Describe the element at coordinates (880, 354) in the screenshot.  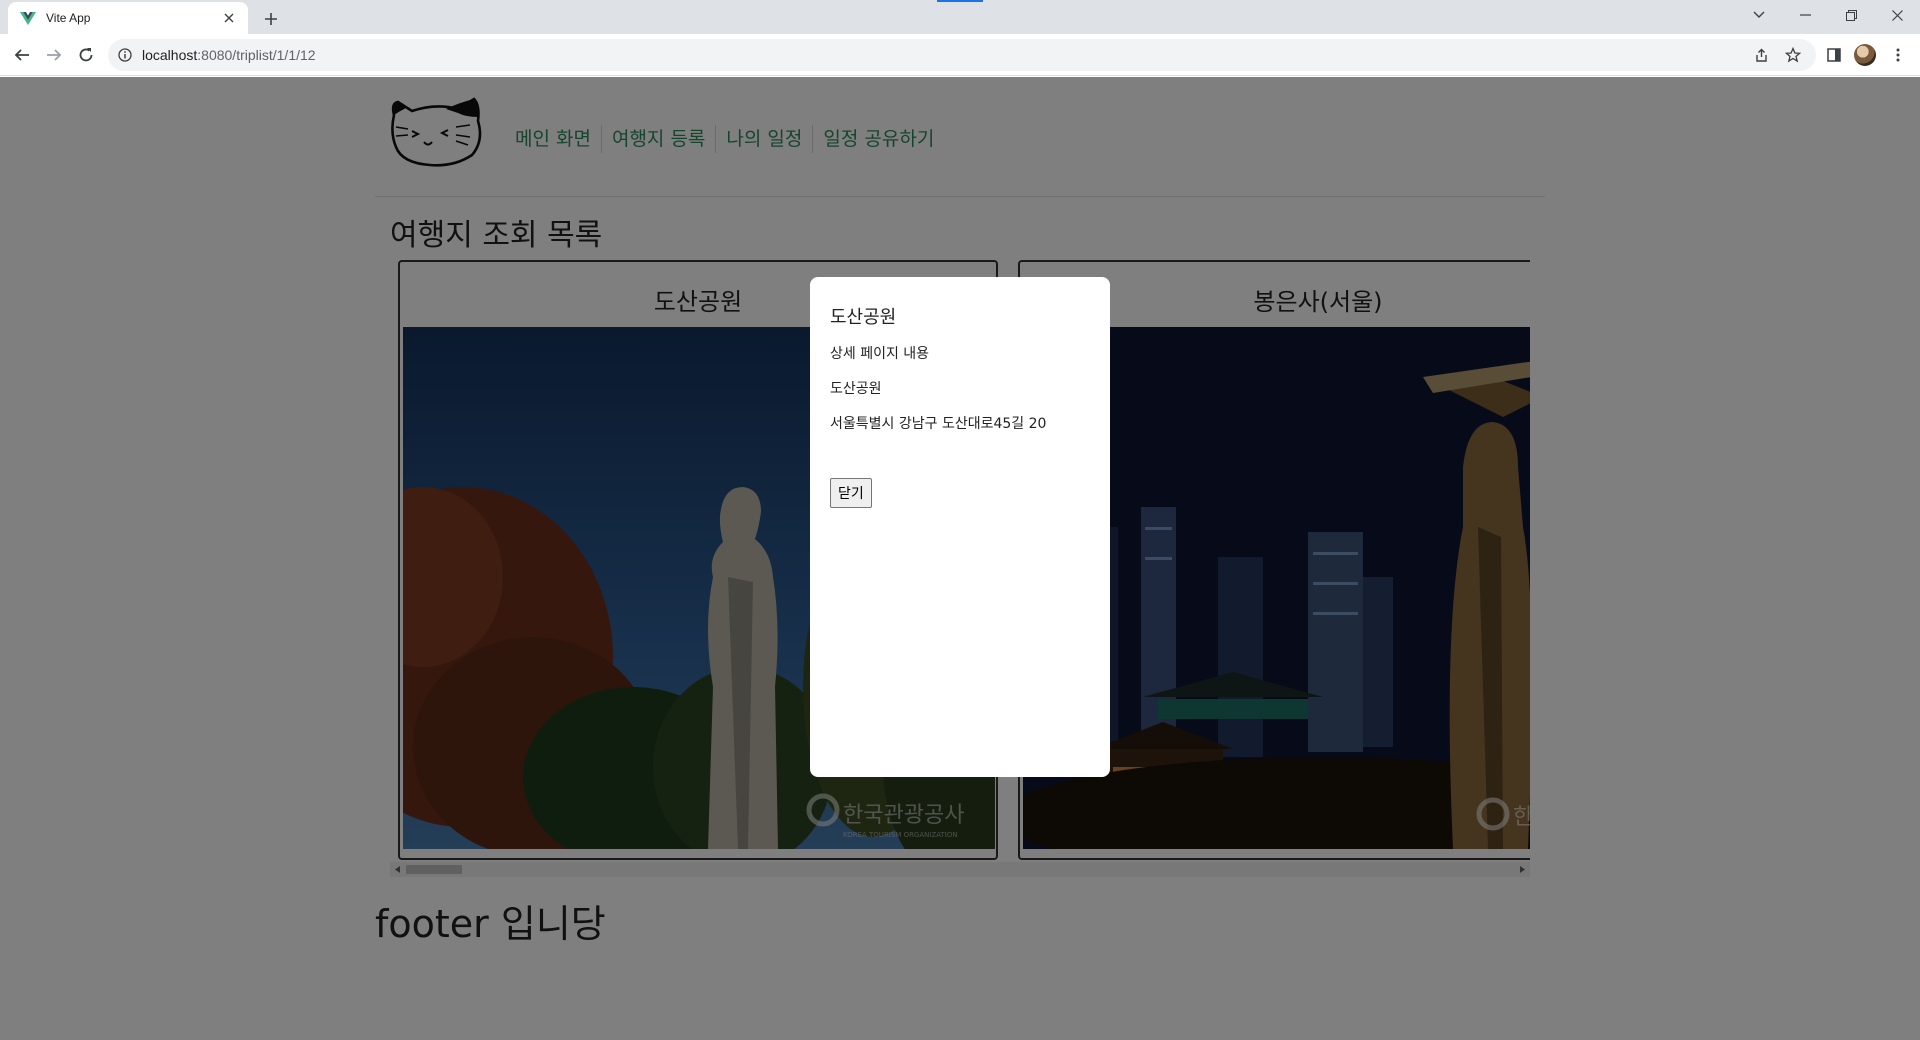
I see `modal-subtitle: 상세 페이지 내용` at that location.